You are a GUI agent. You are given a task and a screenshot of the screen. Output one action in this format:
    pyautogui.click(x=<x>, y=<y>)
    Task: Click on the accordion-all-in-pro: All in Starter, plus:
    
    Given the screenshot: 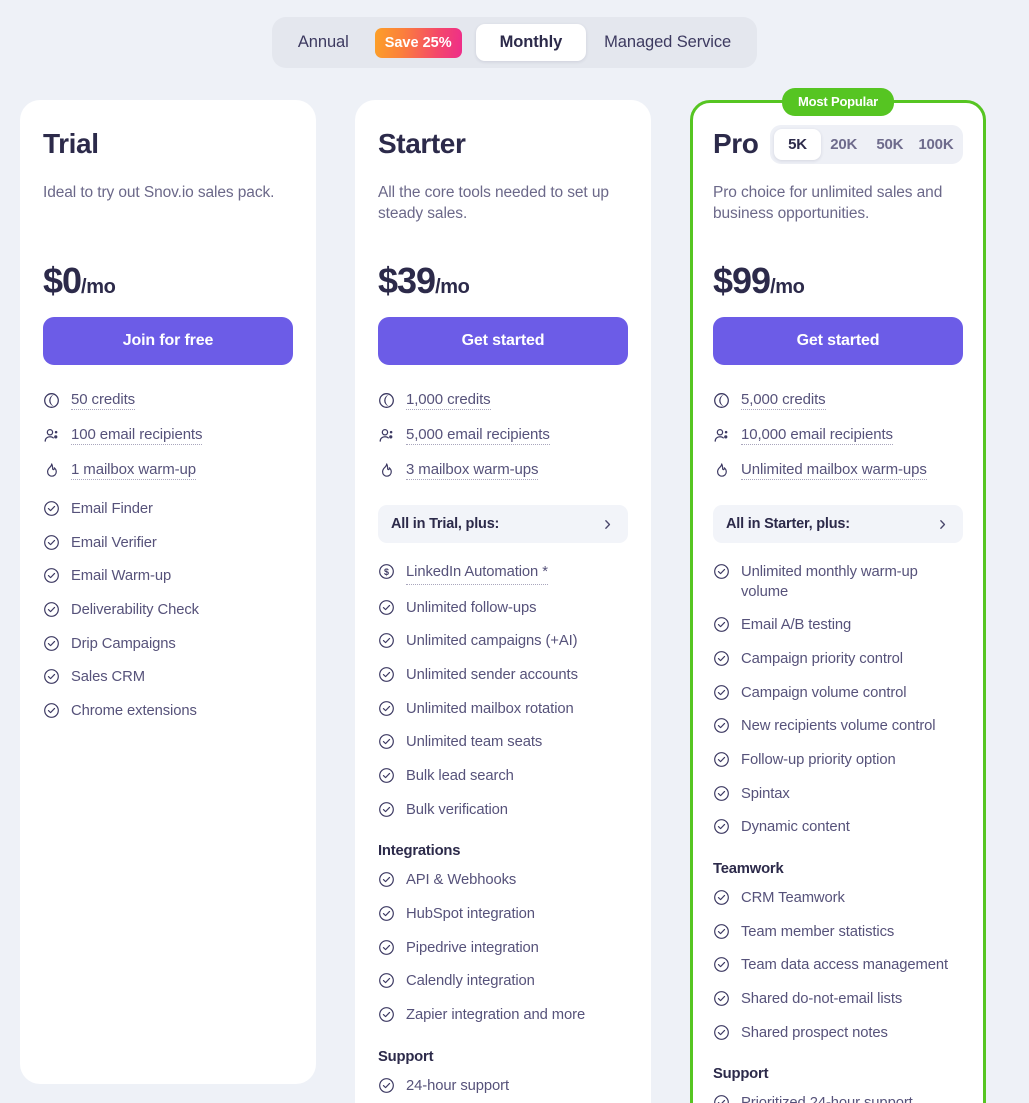 What is the action you would take?
    pyautogui.click(x=838, y=524)
    